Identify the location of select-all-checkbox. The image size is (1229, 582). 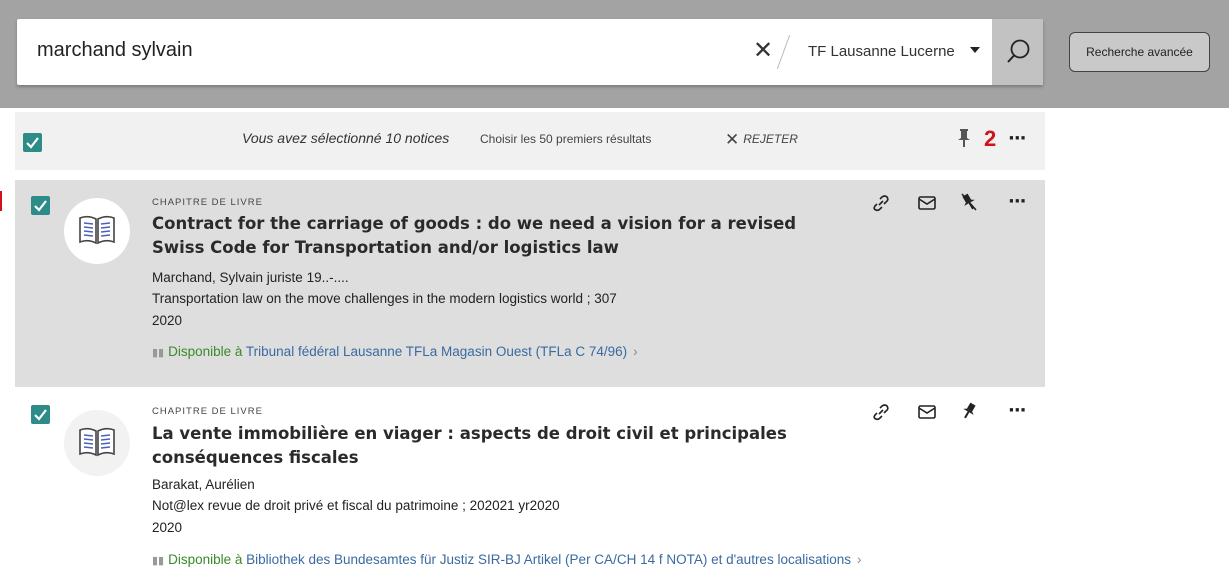
(32, 142).